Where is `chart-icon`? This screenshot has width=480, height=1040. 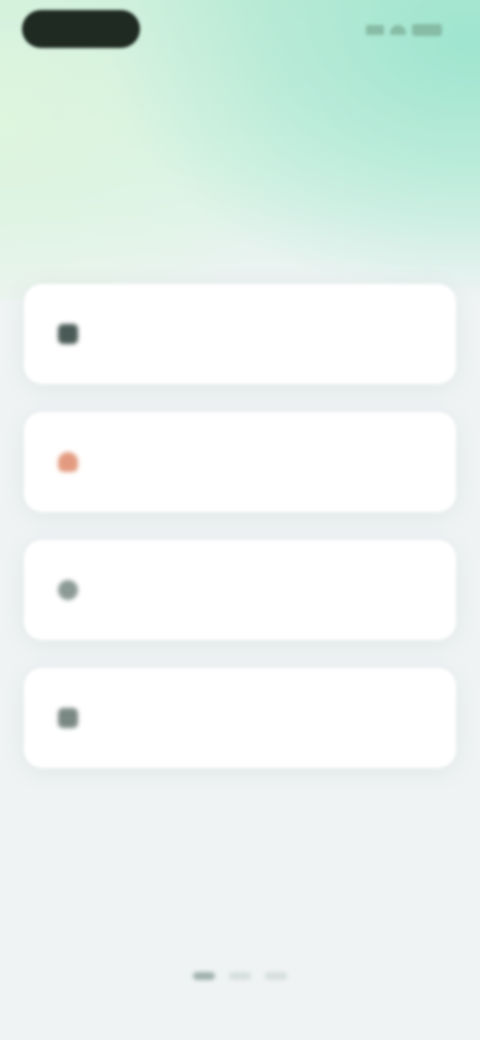 chart-icon is located at coordinates (68, 718).